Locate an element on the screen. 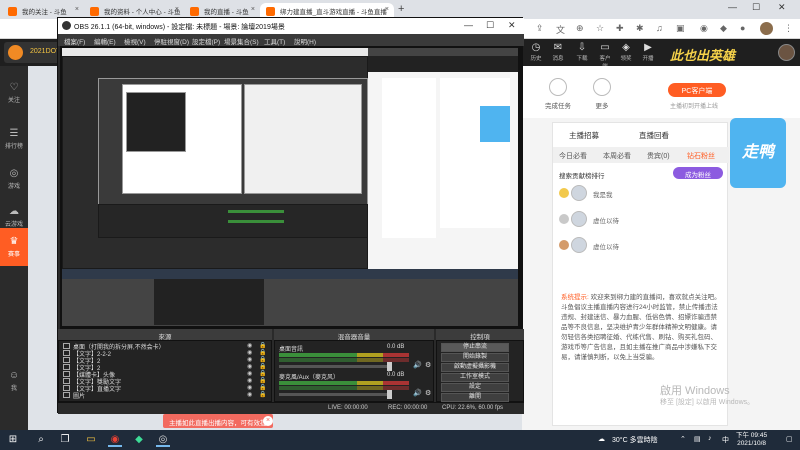  puzzle-icon: ✱ is located at coordinates (640, 28).